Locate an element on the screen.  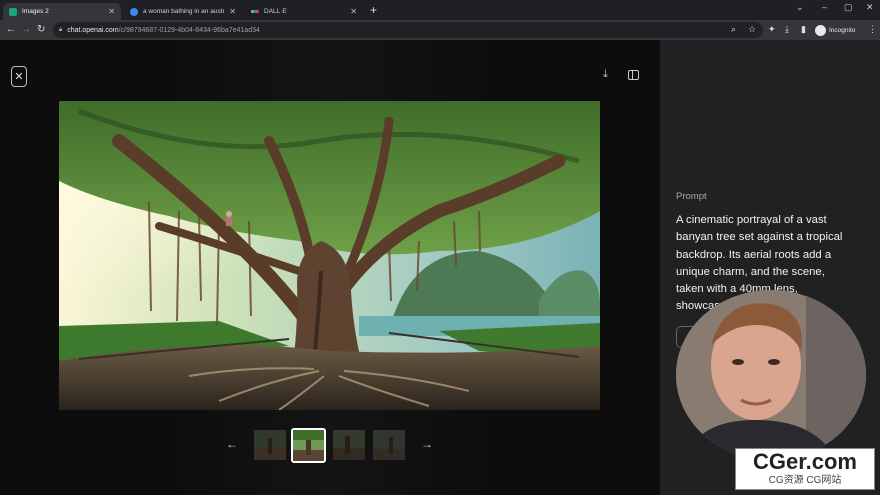
presenter-face-image is located at coordinates (771, 375).